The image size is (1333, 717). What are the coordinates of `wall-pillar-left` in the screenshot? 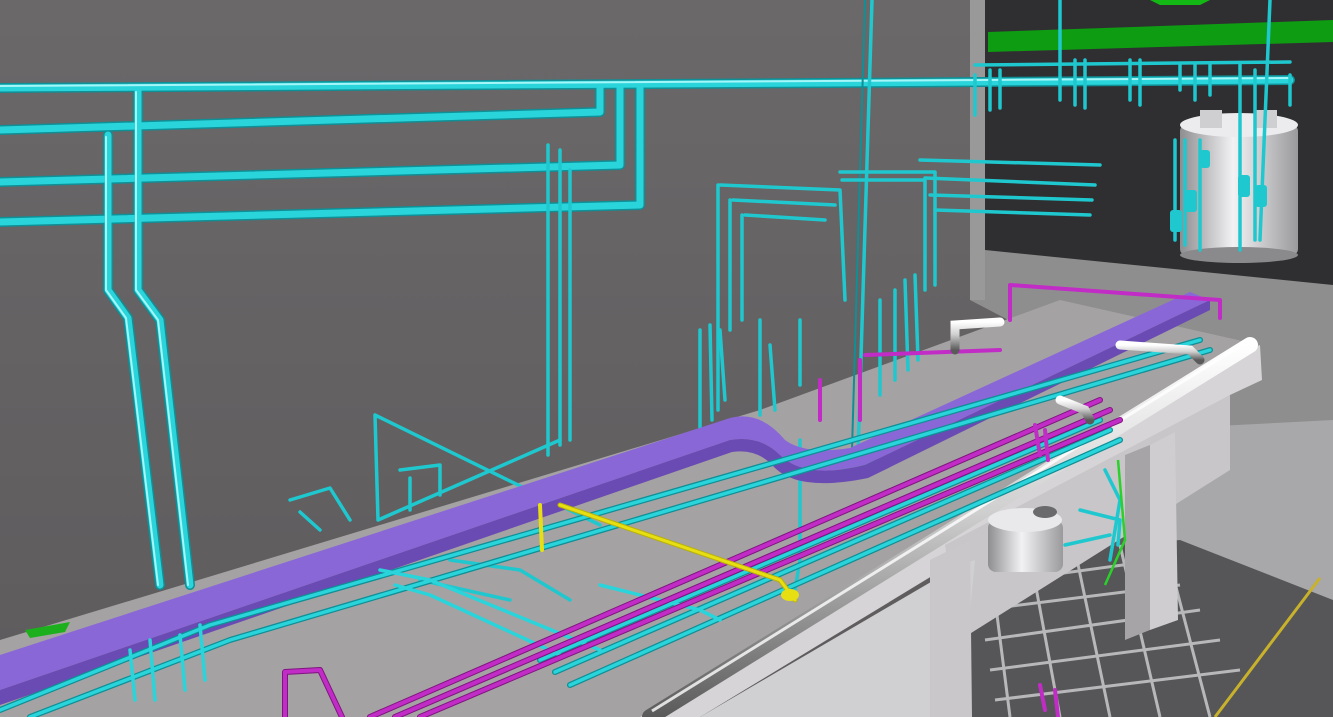 It's located at (977, 150).